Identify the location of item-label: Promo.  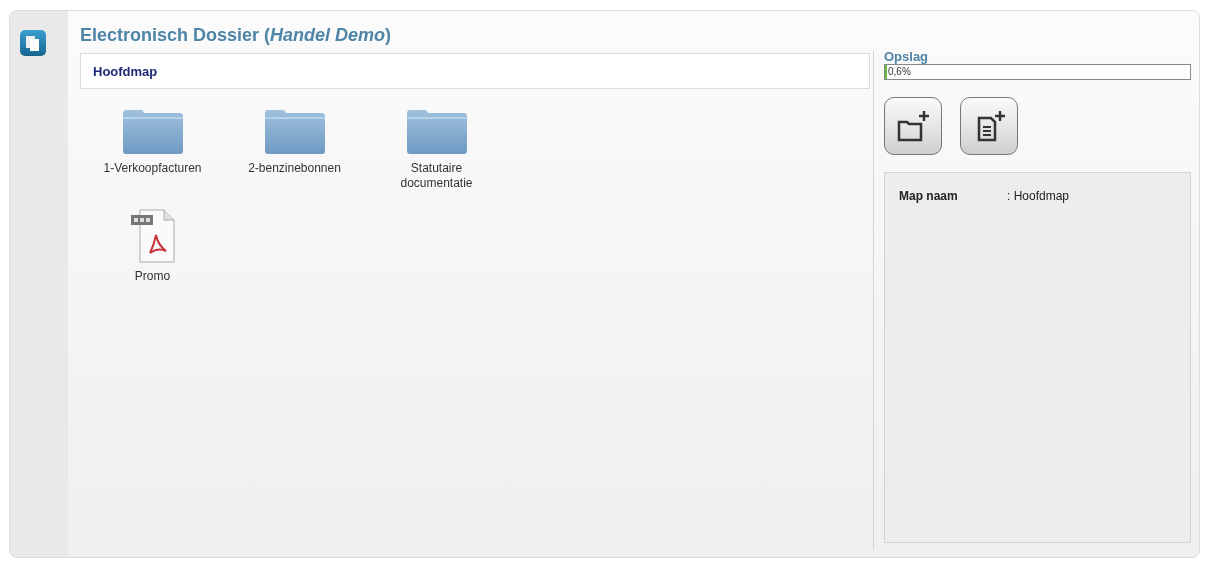
(152, 276).